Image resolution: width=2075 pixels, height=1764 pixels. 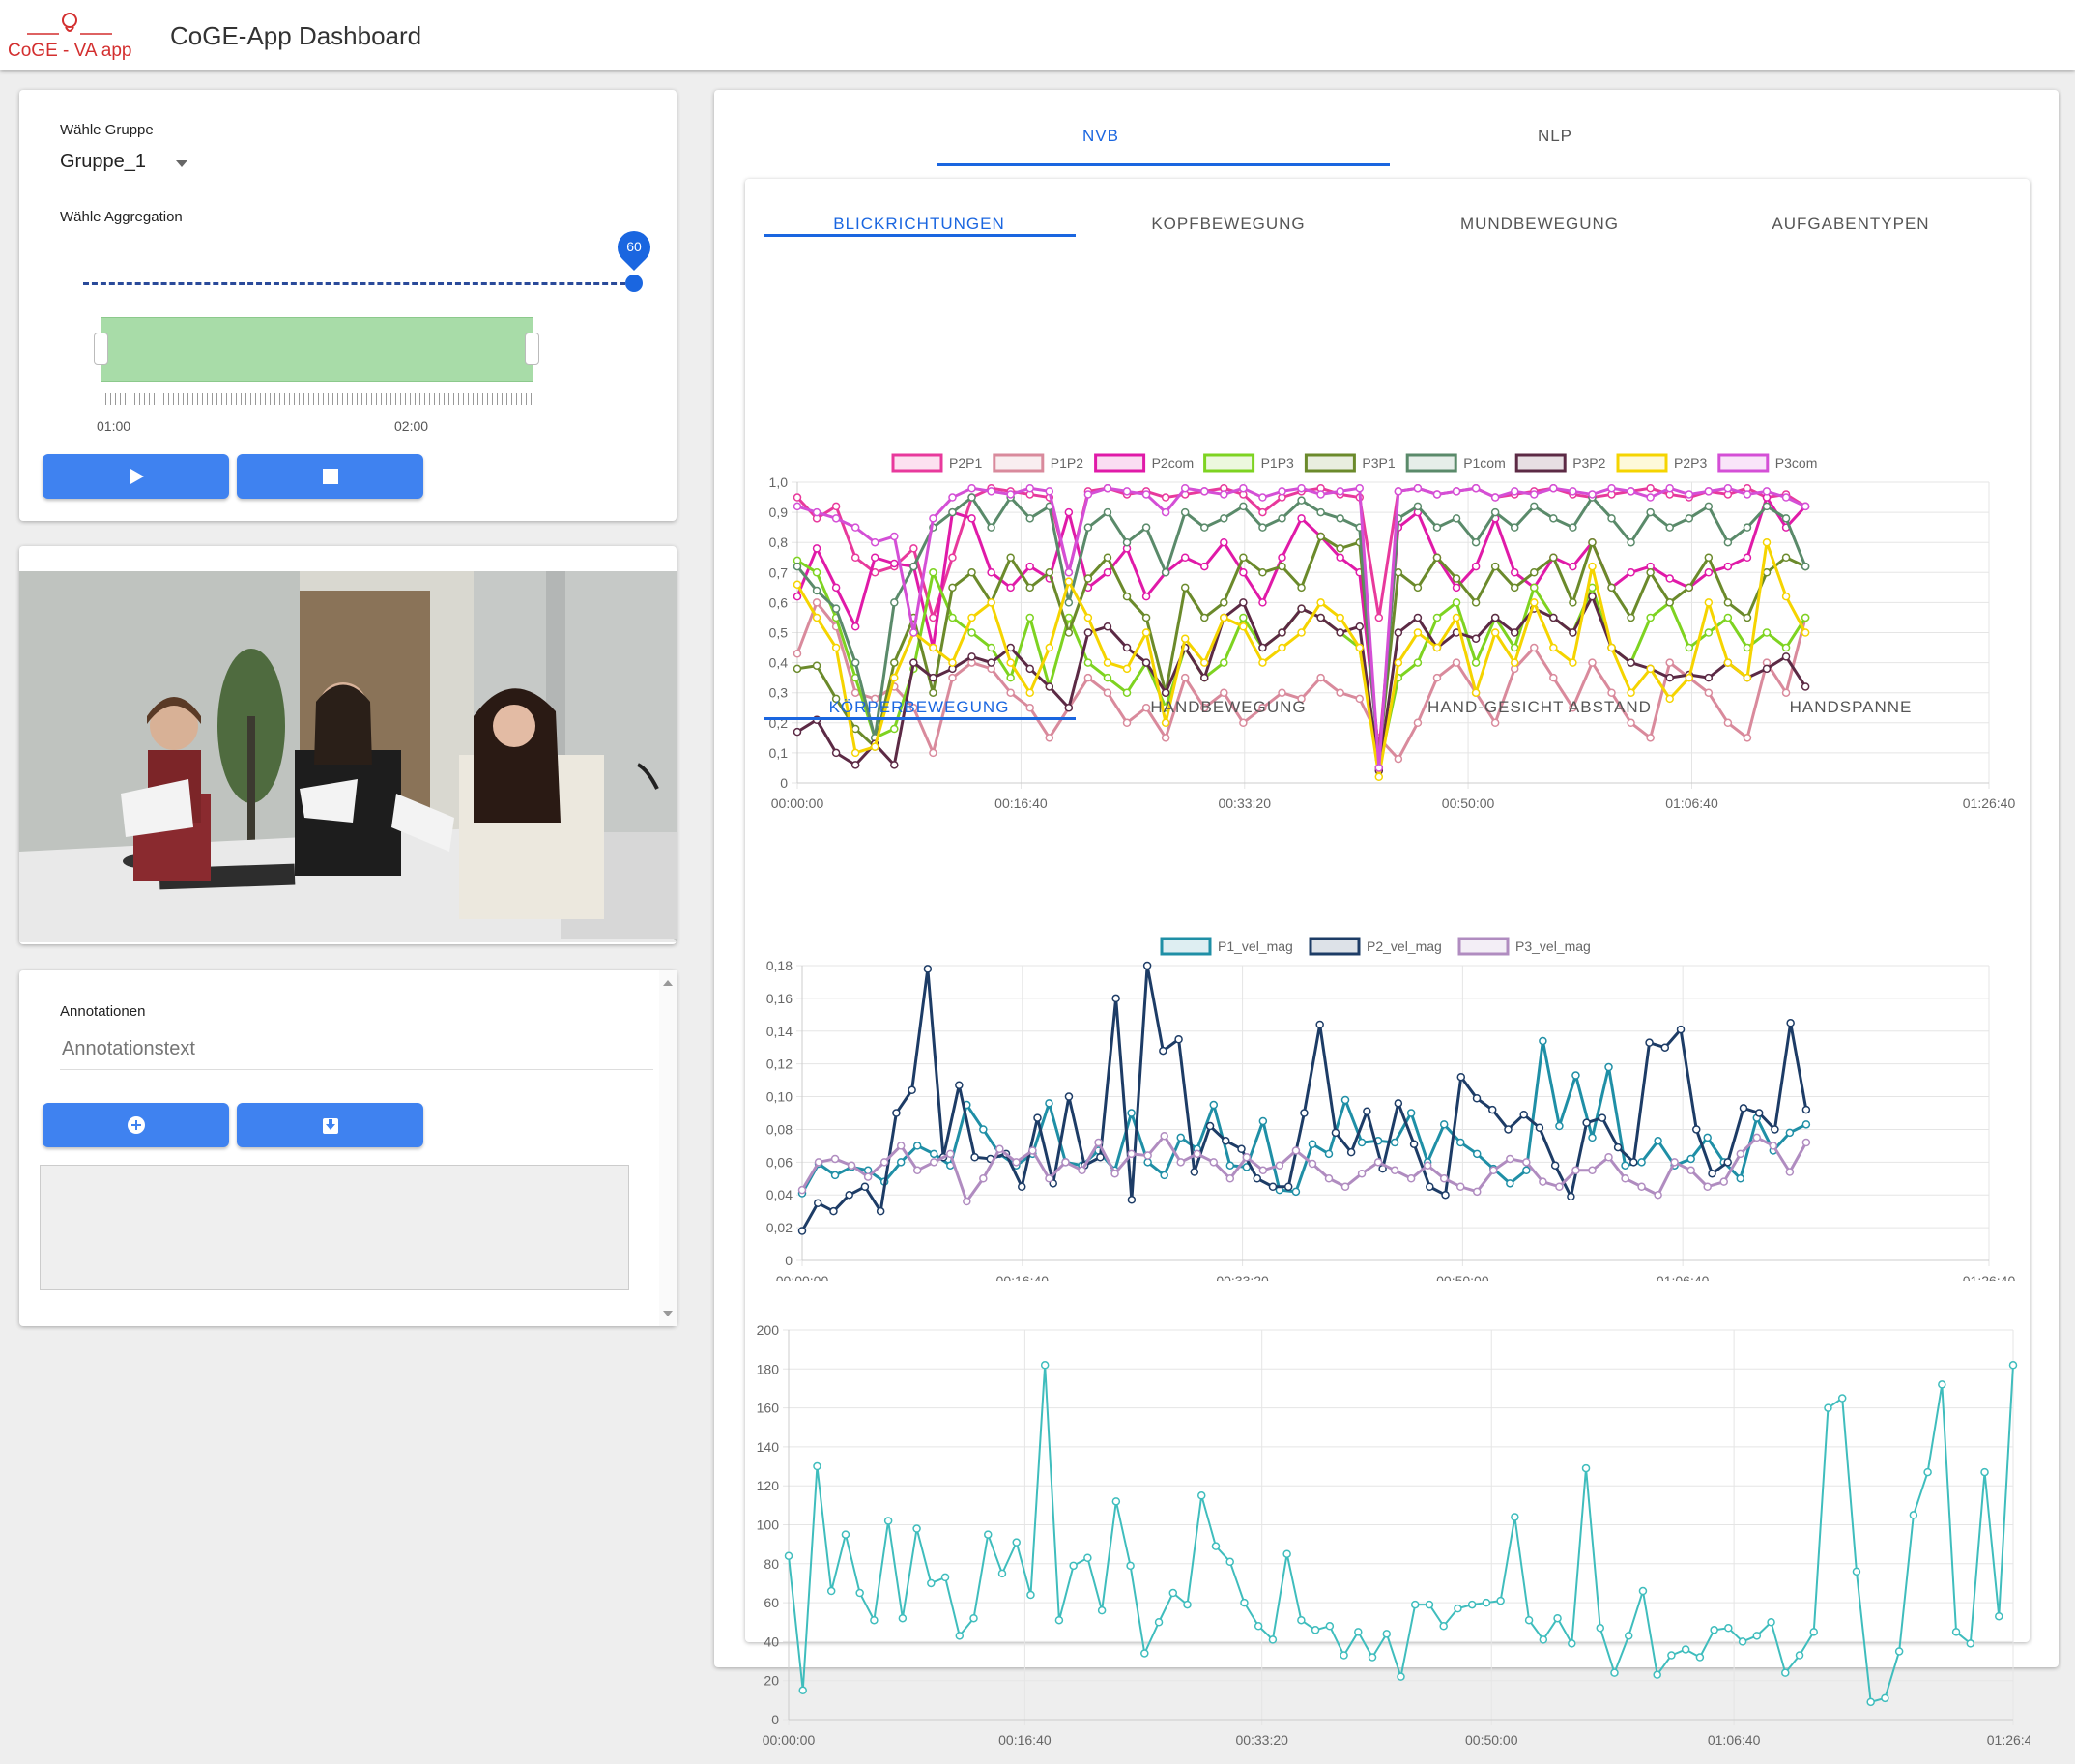 I want to click on y-tick-label: 0,10, so click(x=779, y=1097).